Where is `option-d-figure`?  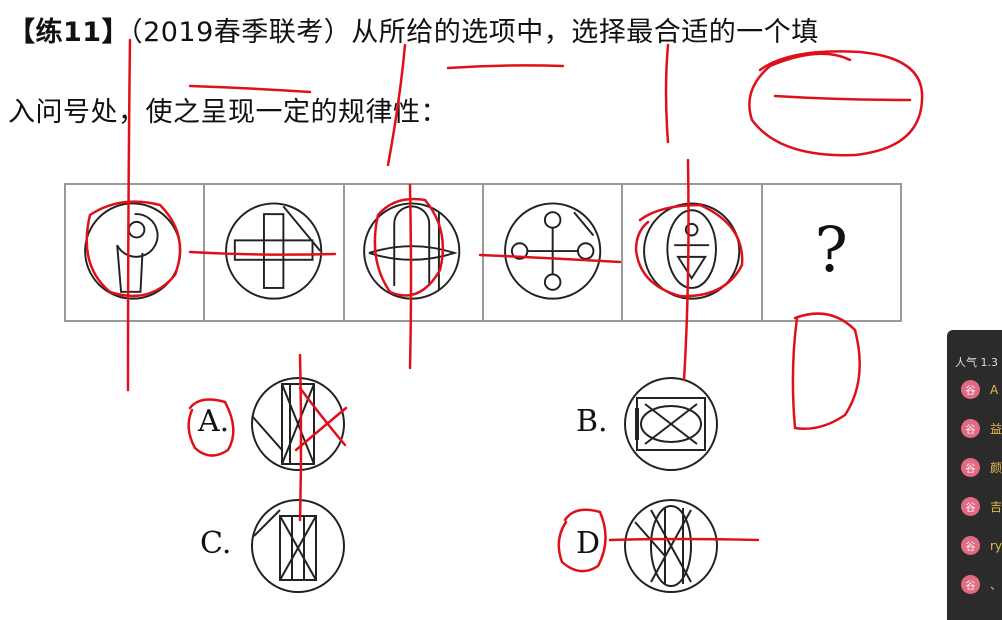 option-d-figure is located at coordinates (671, 546).